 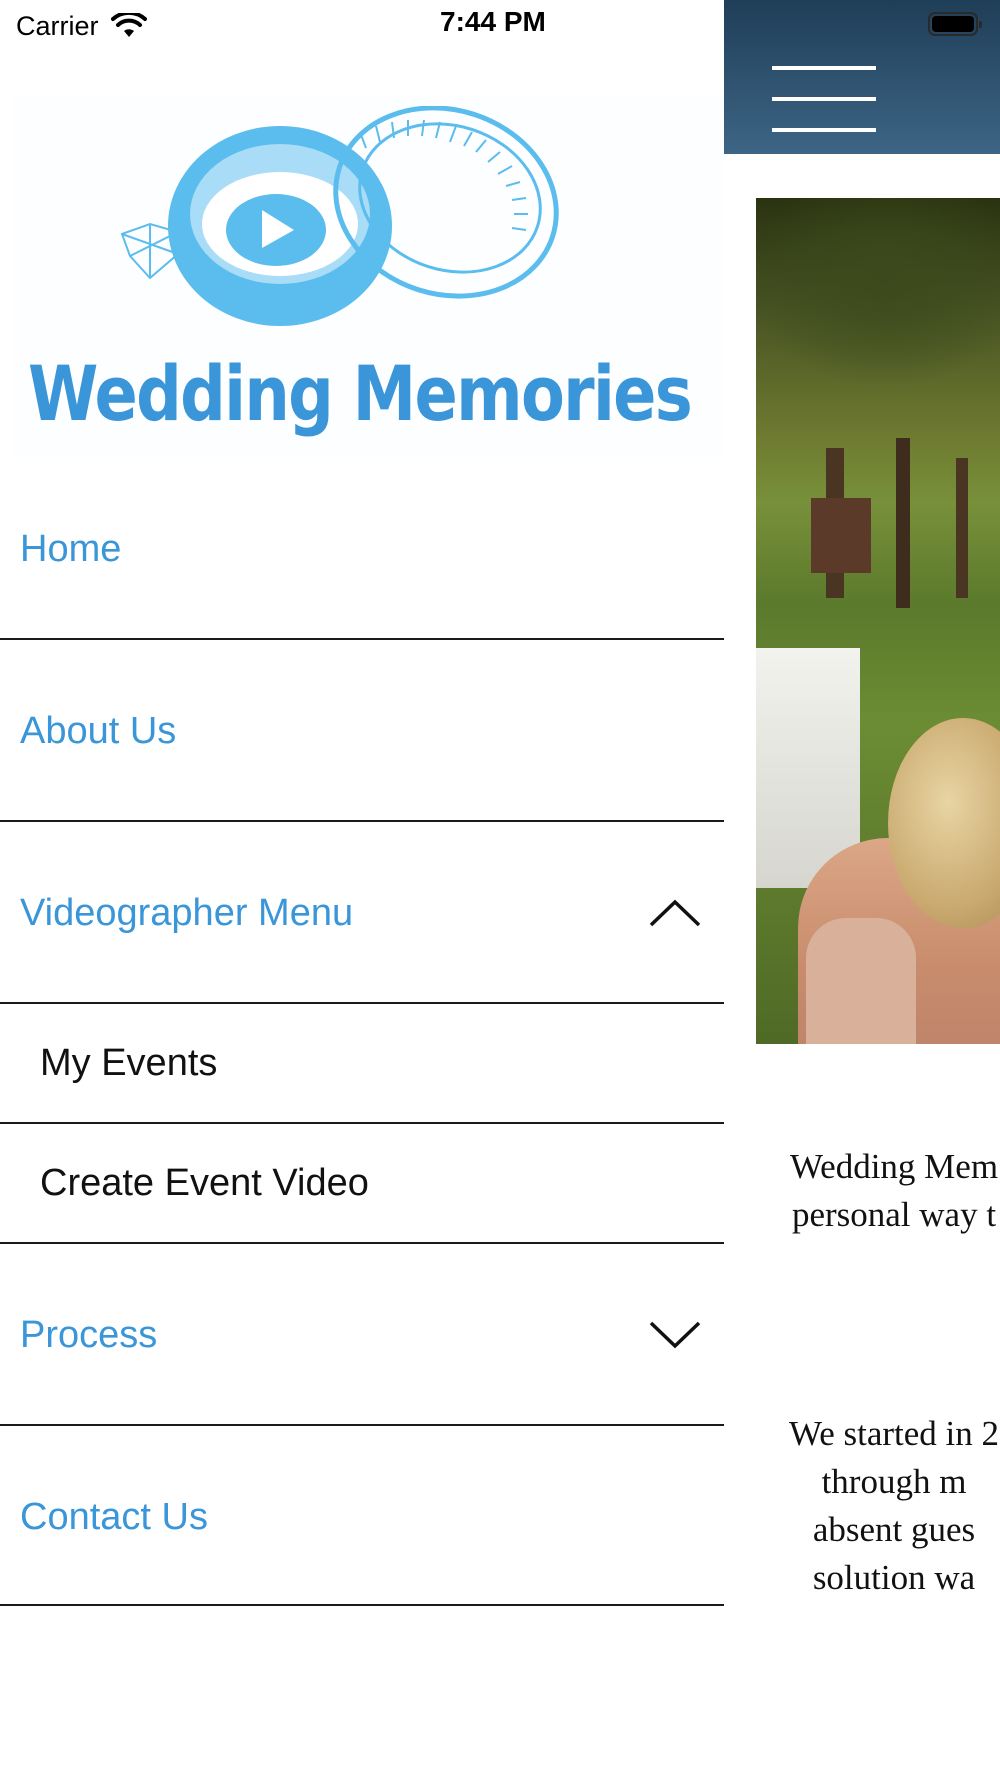 I want to click on submenu-item-my-events: My Events, so click(x=362, y=1064).